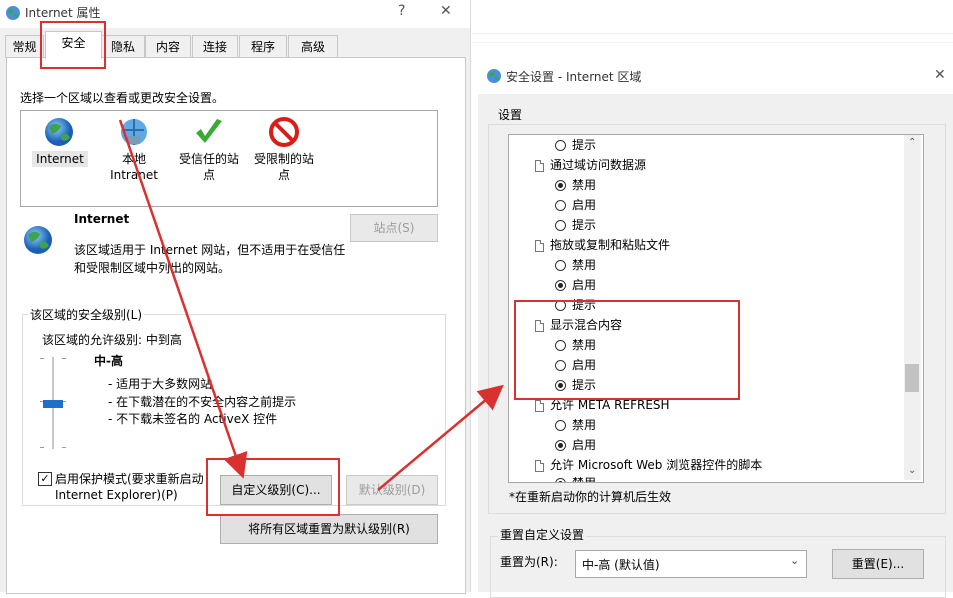 This screenshot has width=953, height=598. What do you see at coordinates (912, 470) in the screenshot?
I see `scroll-down-icon: ⌄` at bounding box center [912, 470].